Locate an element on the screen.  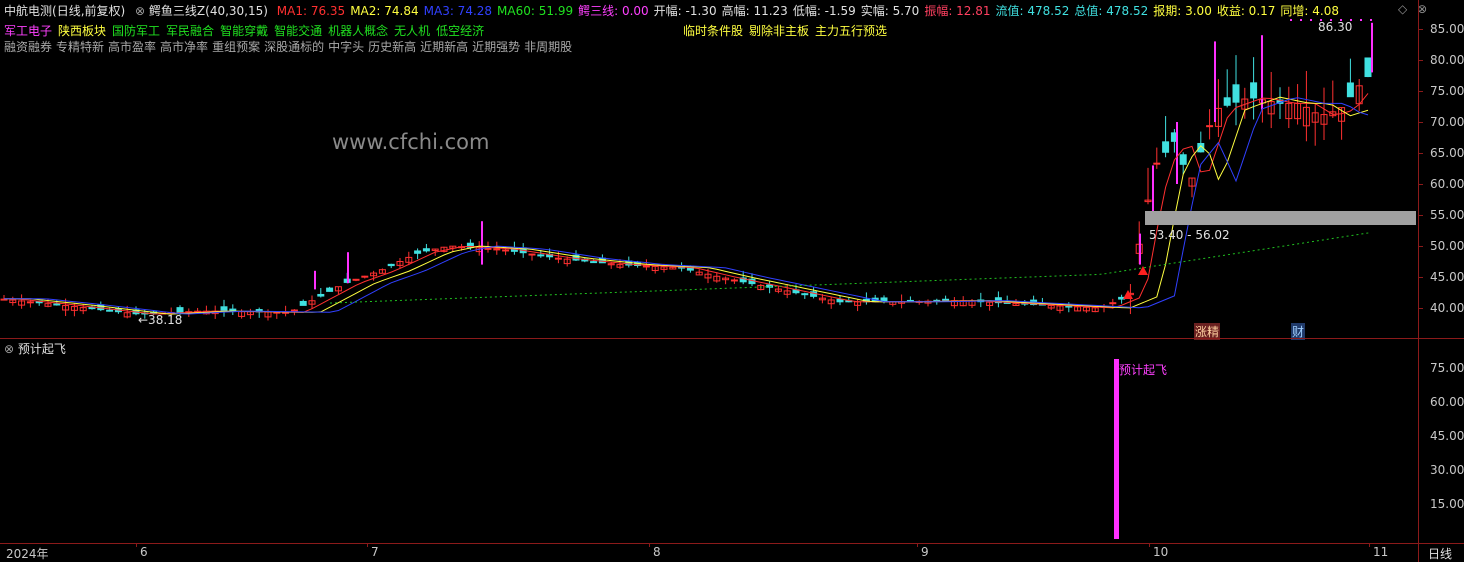
range-label: 53.40 - 56.02 is located at coordinates (1189, 235).